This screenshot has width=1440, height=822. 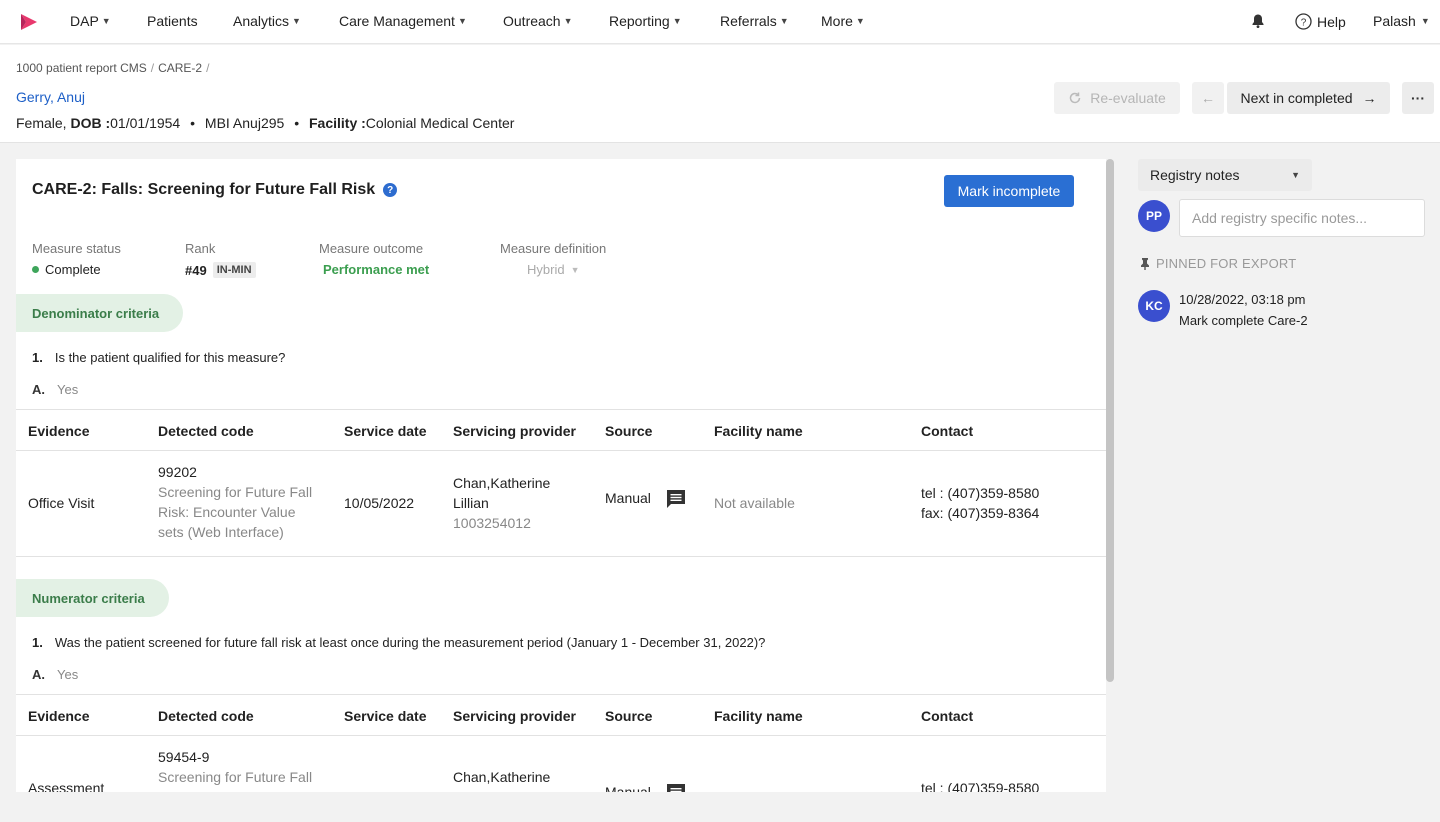 I want to click on arrow-left-icon: ←, so click(x=1208, y=98).